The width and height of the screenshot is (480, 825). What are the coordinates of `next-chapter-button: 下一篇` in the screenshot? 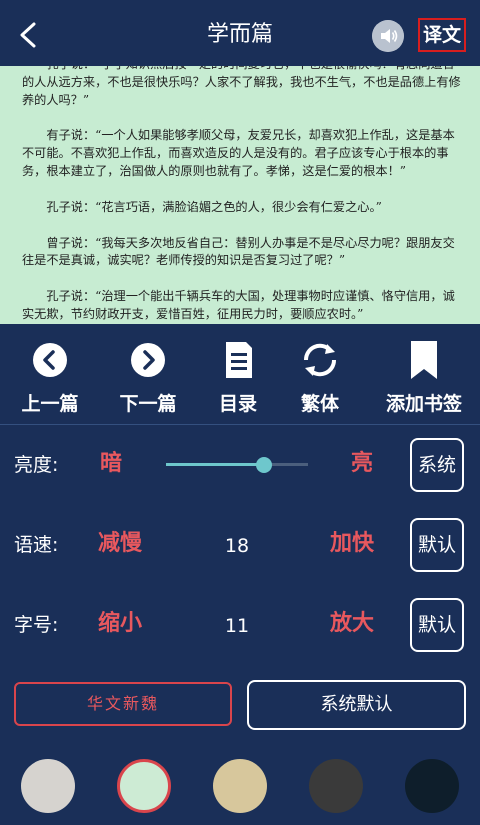 It's located at (148, 378).